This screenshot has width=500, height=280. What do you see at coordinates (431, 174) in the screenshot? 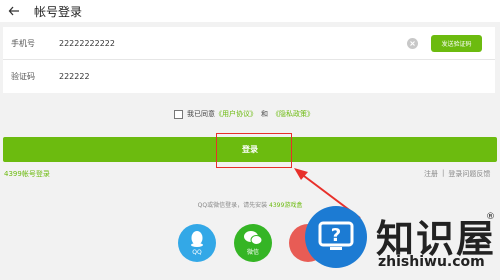
I see `register-link: 注册` at bounding box center [431, 174].